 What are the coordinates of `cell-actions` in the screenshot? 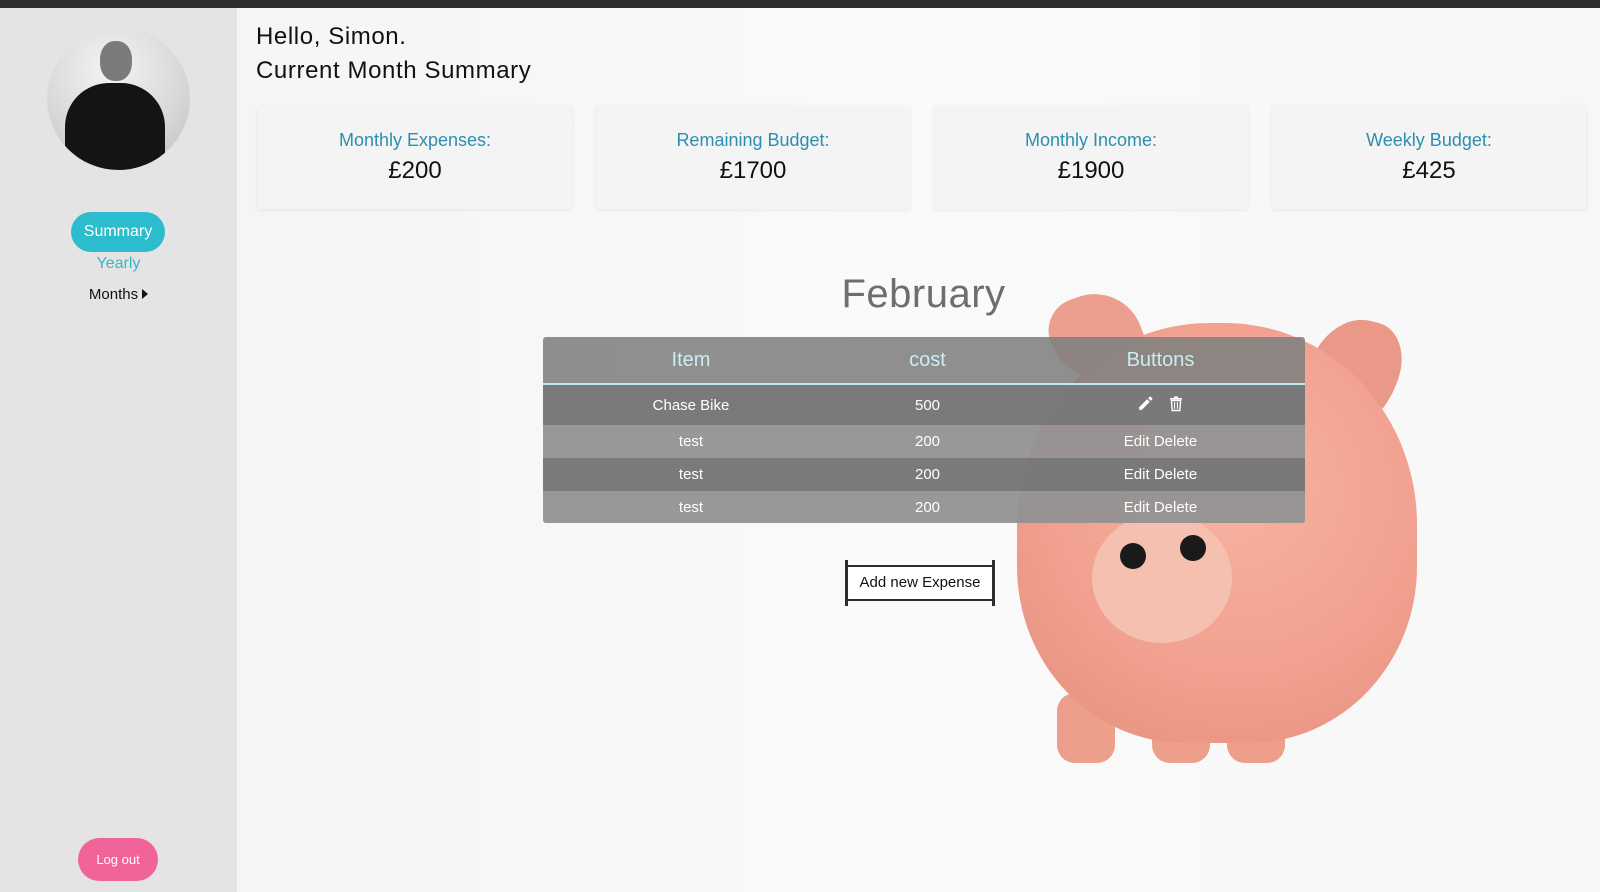 It's located at (1160, 404).